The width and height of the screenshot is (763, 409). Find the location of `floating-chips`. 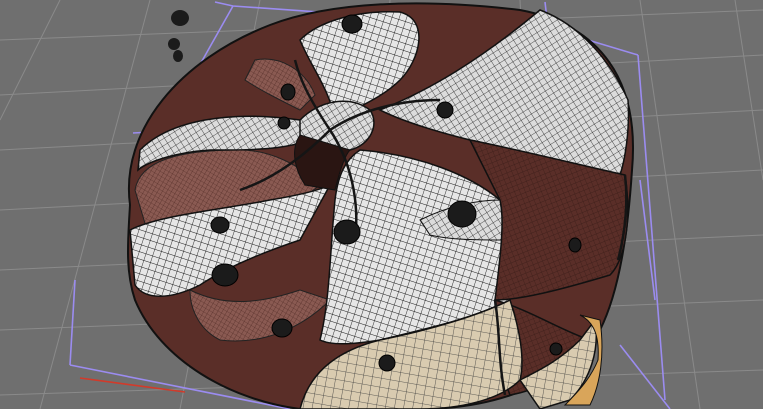

floating-chips is located at coordinates (178, 36).